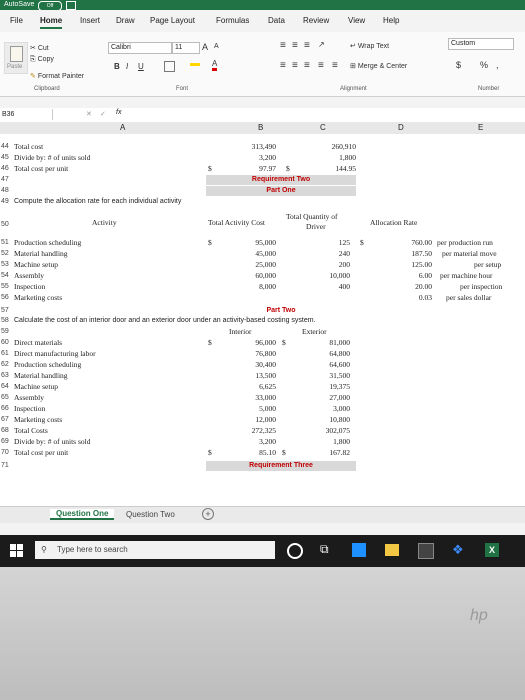 Image resolution: width=525 pixels, height=700 pixels. What do you see at coordinates (253, 254) in the screenshot?
I see `cell-value: 45,000` at bounding box center [253, 254].